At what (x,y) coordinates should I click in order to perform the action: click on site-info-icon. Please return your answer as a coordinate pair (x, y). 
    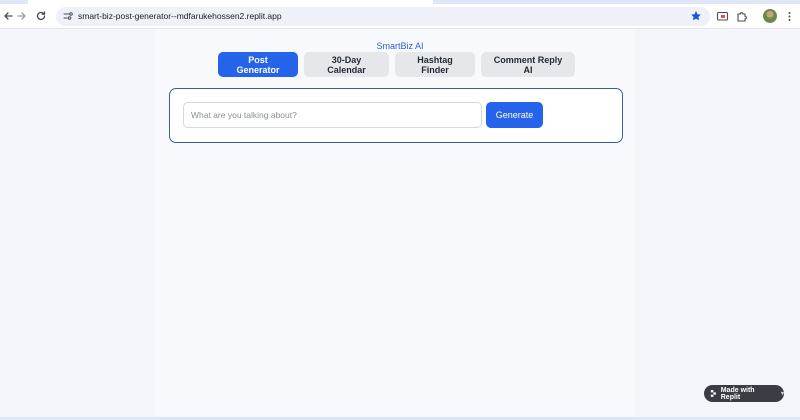
    Looking at the image, I should click on (68, 16).